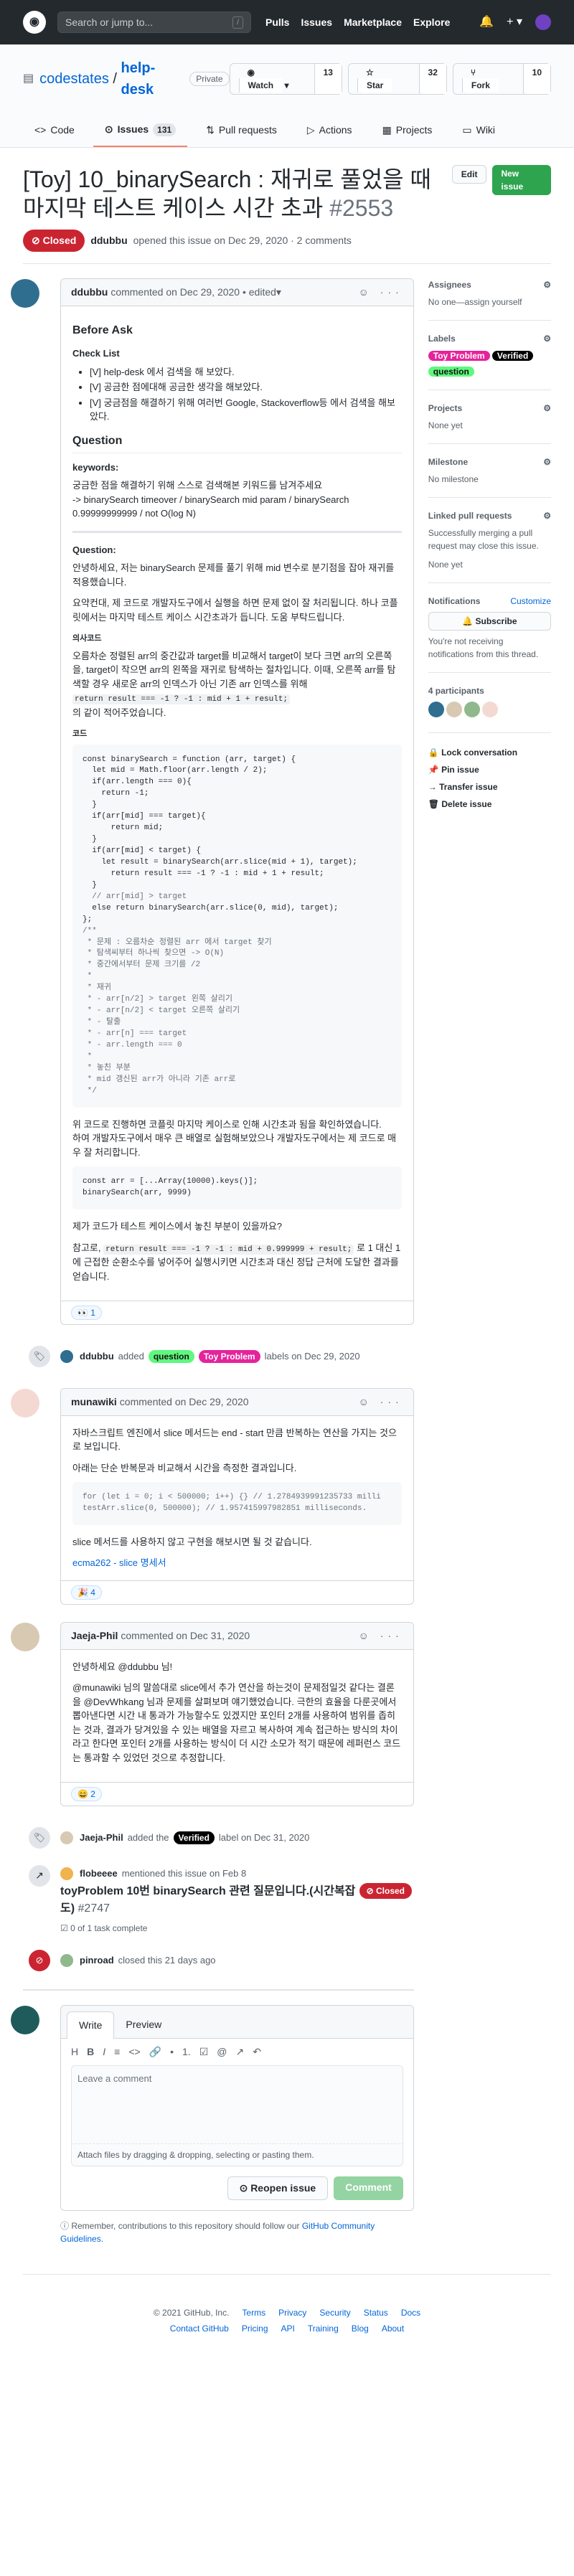  Describe the element at coordinates (86, 1592) in the screenshot. I see `reaction-tada: 🎉 4` at that location.